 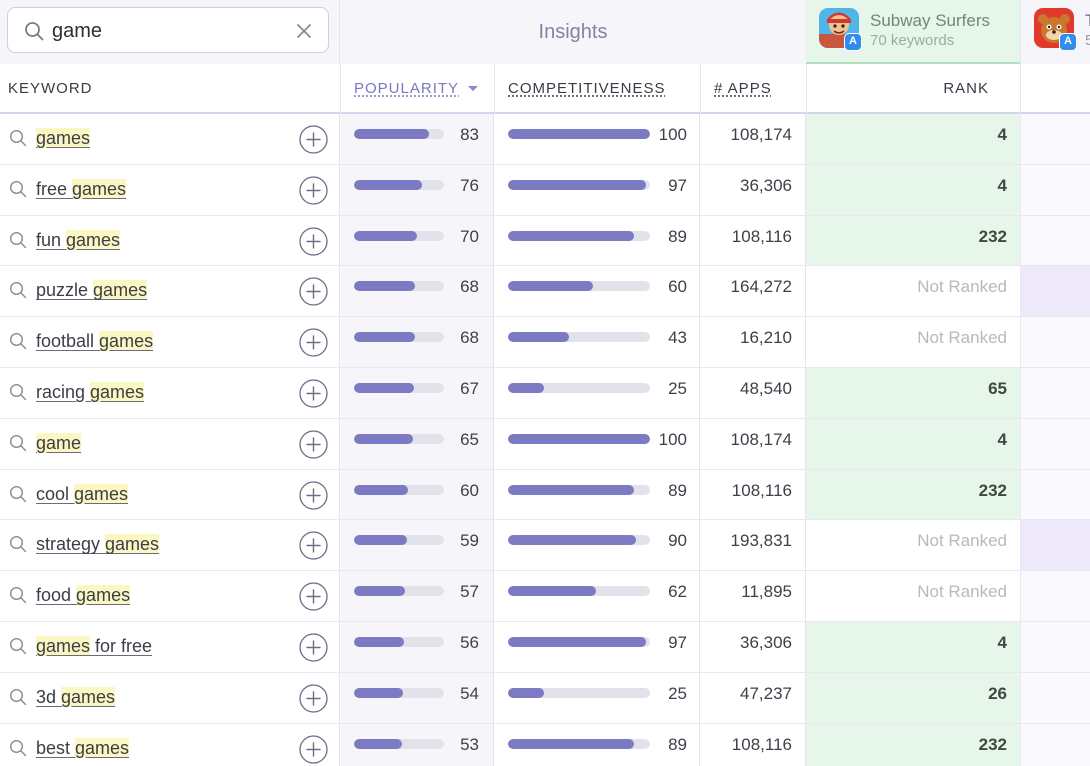 I want to click on popularity-value: 70, so click(x=469, y=236).